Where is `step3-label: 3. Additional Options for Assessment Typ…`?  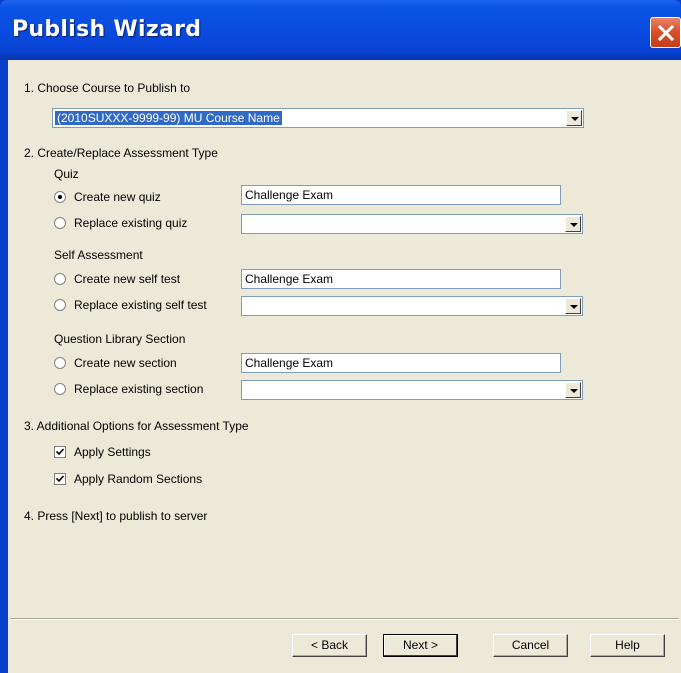
step3-label: 3. Additional Options for Assessment Typ… is located at coordinates (136, 426).